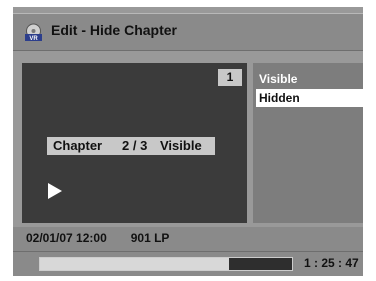 The width and height of the screenshot is (376, 281). I want to click on chapter-state: Visible, so click(181, 145).